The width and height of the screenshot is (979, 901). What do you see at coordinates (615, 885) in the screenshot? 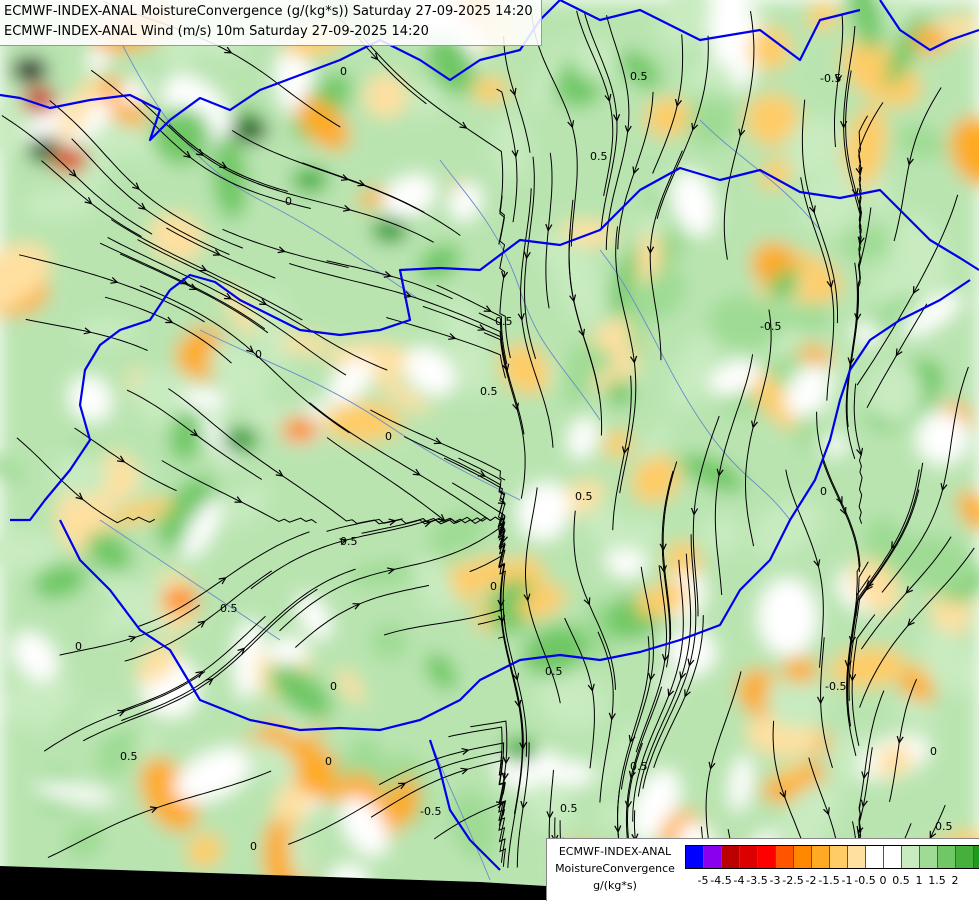
I see `legend-unit: g/(kg*s)` at bounding box center [615, 885].